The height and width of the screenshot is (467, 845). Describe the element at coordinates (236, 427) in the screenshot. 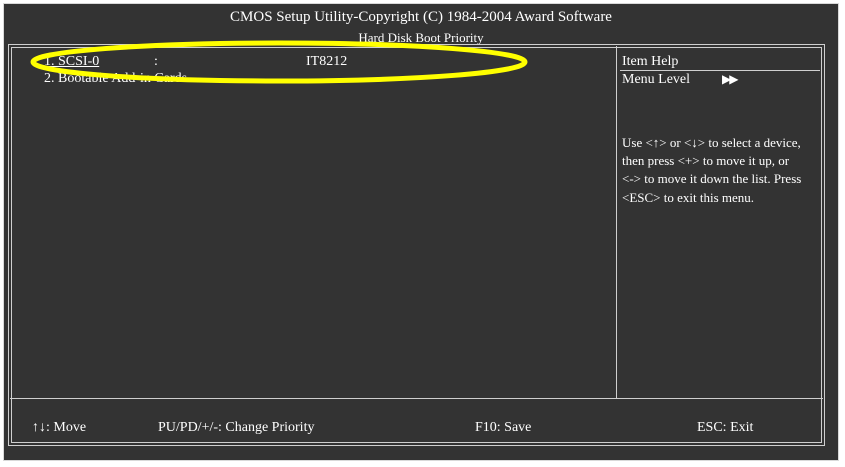

I see `footer-priority-hint: PU/PD/+/-: Change Priority` at that location.